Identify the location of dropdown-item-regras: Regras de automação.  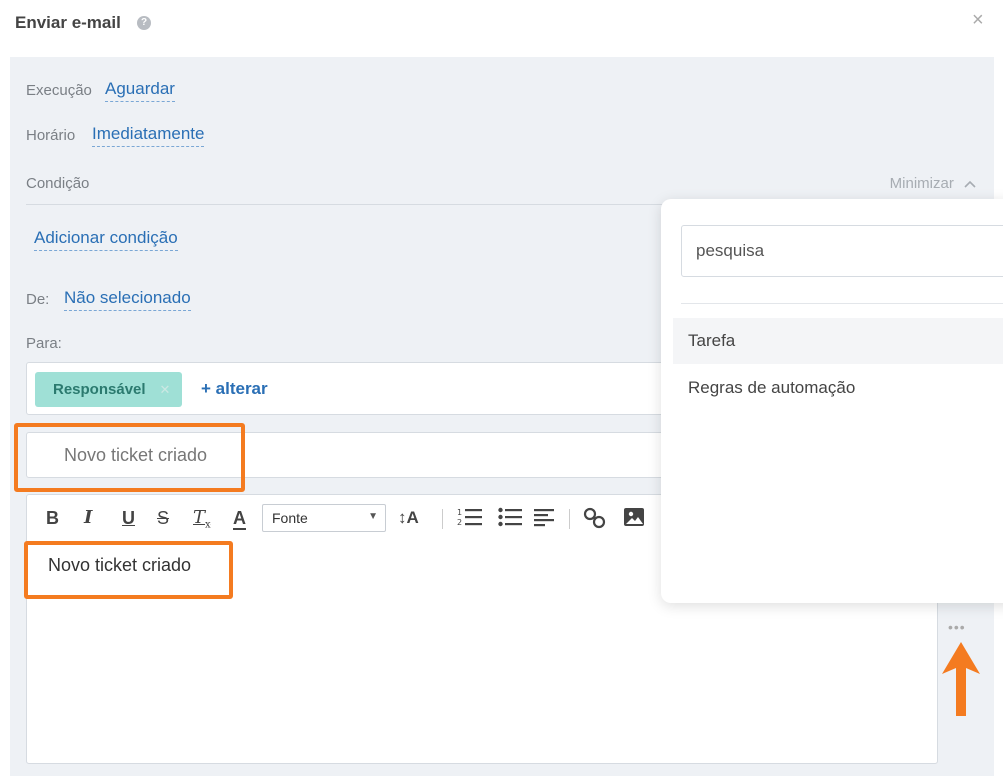
(838, 388).